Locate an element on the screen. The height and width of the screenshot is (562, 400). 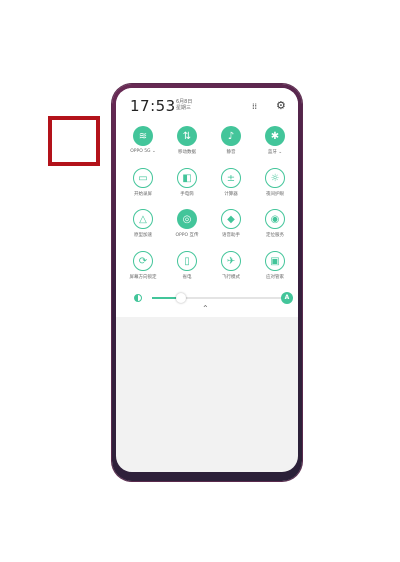
silent-bell-icon: ♪ is located at coordinates (231, 136).